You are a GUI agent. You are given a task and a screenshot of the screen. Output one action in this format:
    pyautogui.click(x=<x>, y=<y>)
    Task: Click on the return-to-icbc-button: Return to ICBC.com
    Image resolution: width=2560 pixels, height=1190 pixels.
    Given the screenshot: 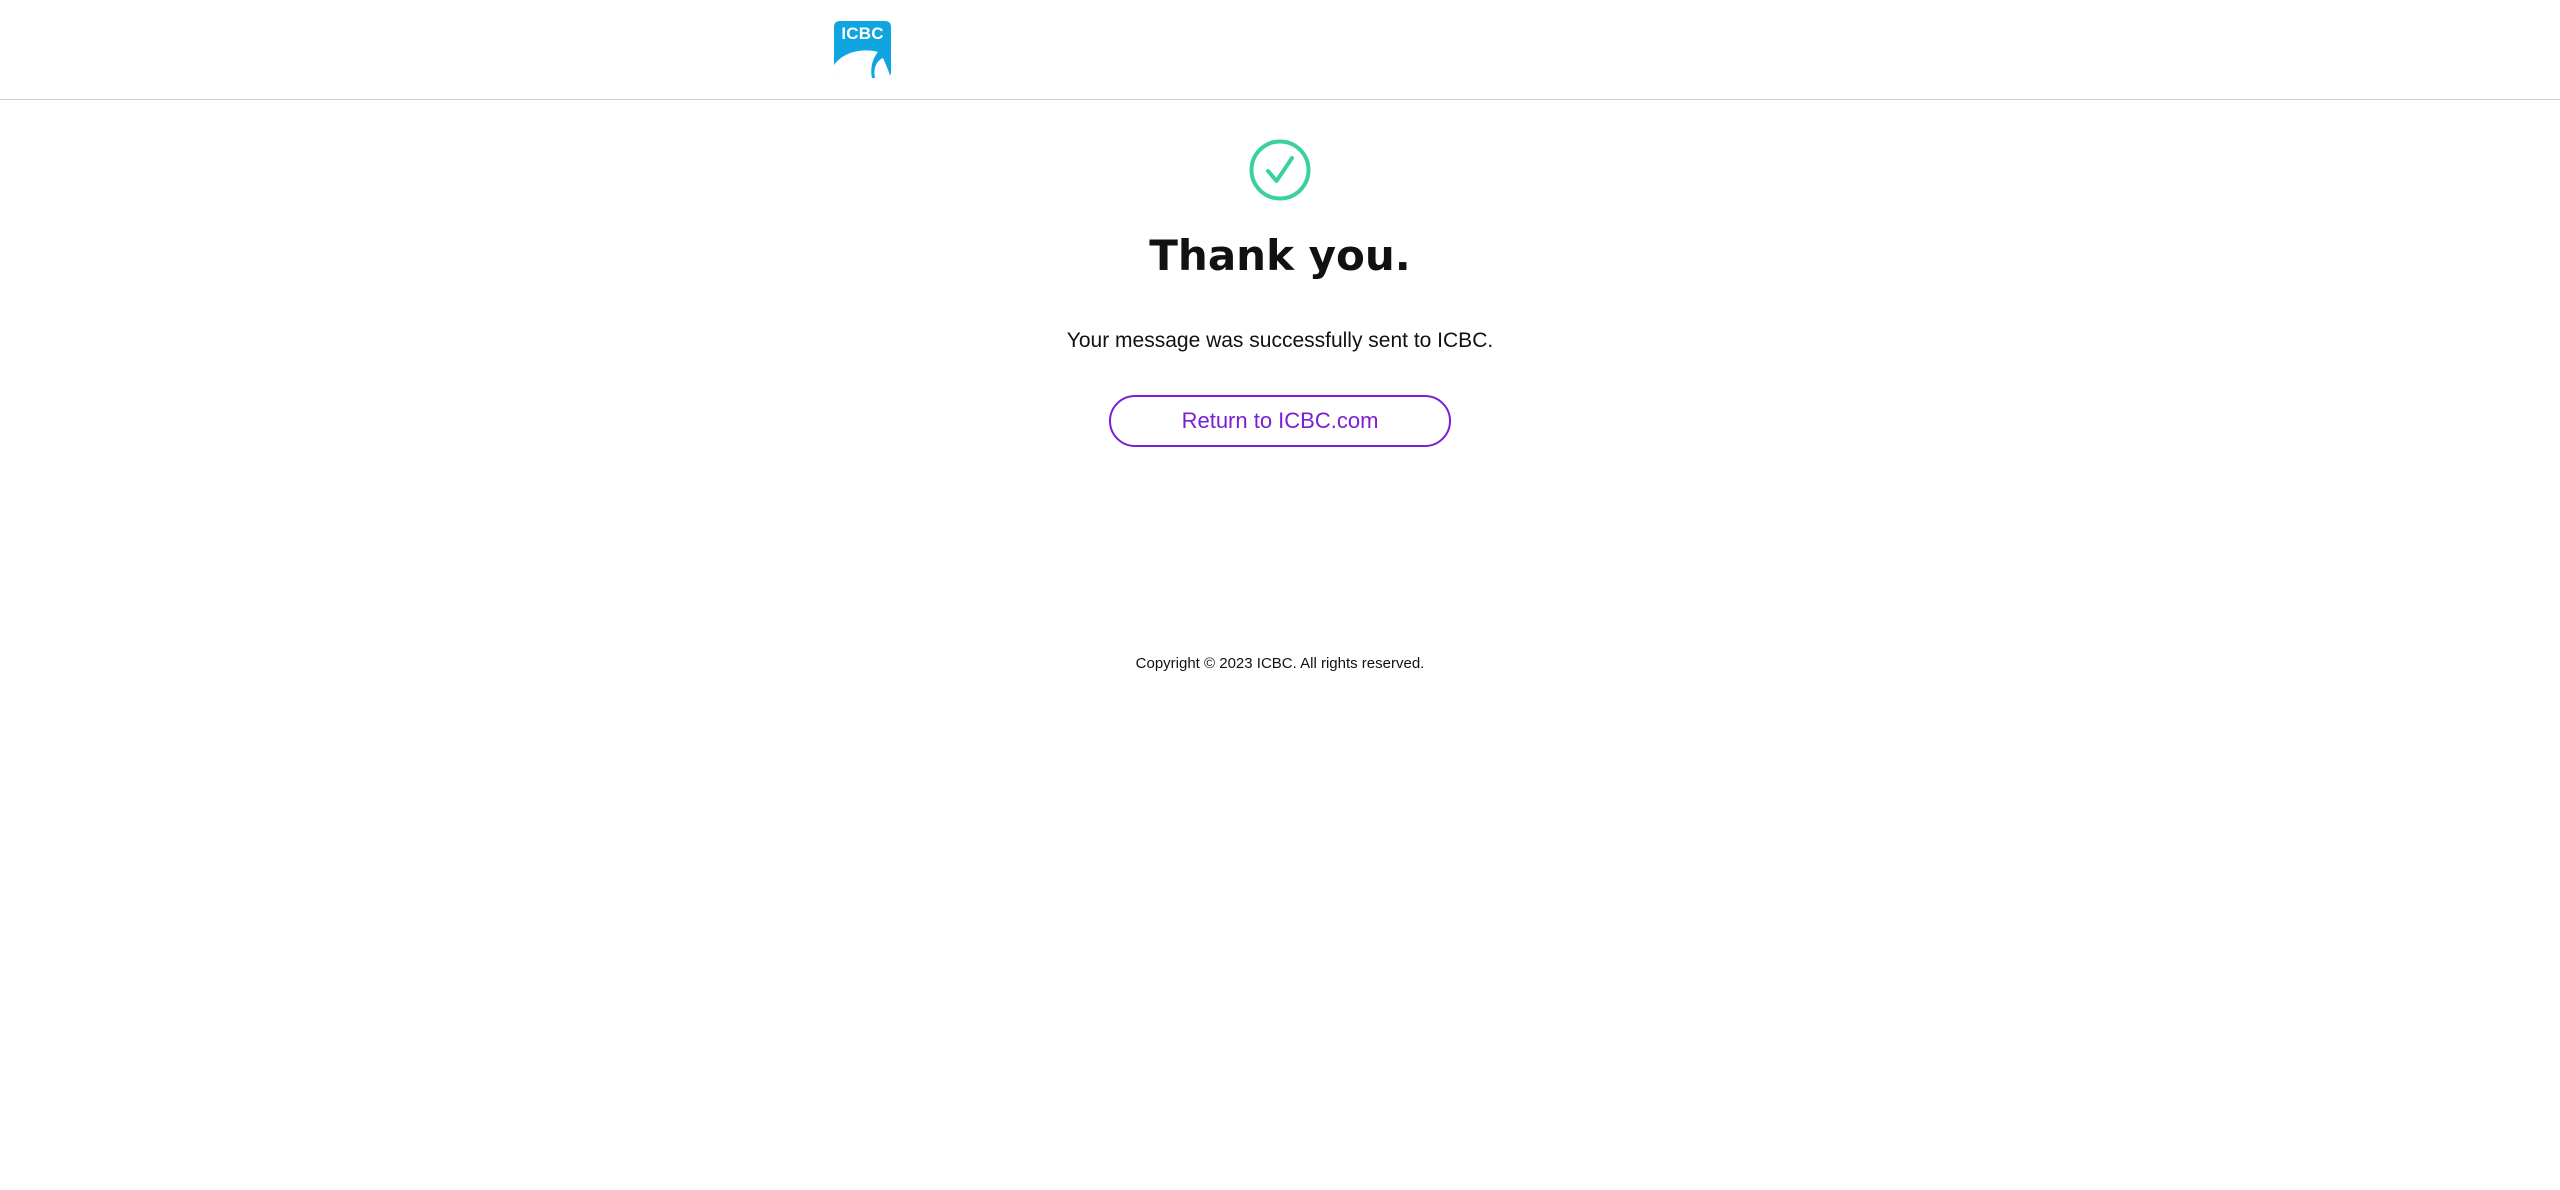 What is the action you would take?
    pyautogui.click(x=1280, y=421)
    